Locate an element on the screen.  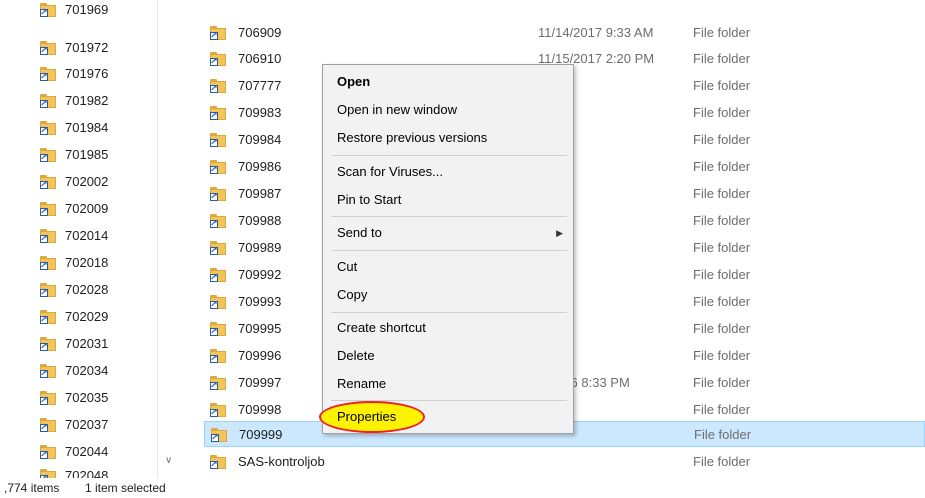
nav-folder-label: 701985 is located at coordinates (87, 154).